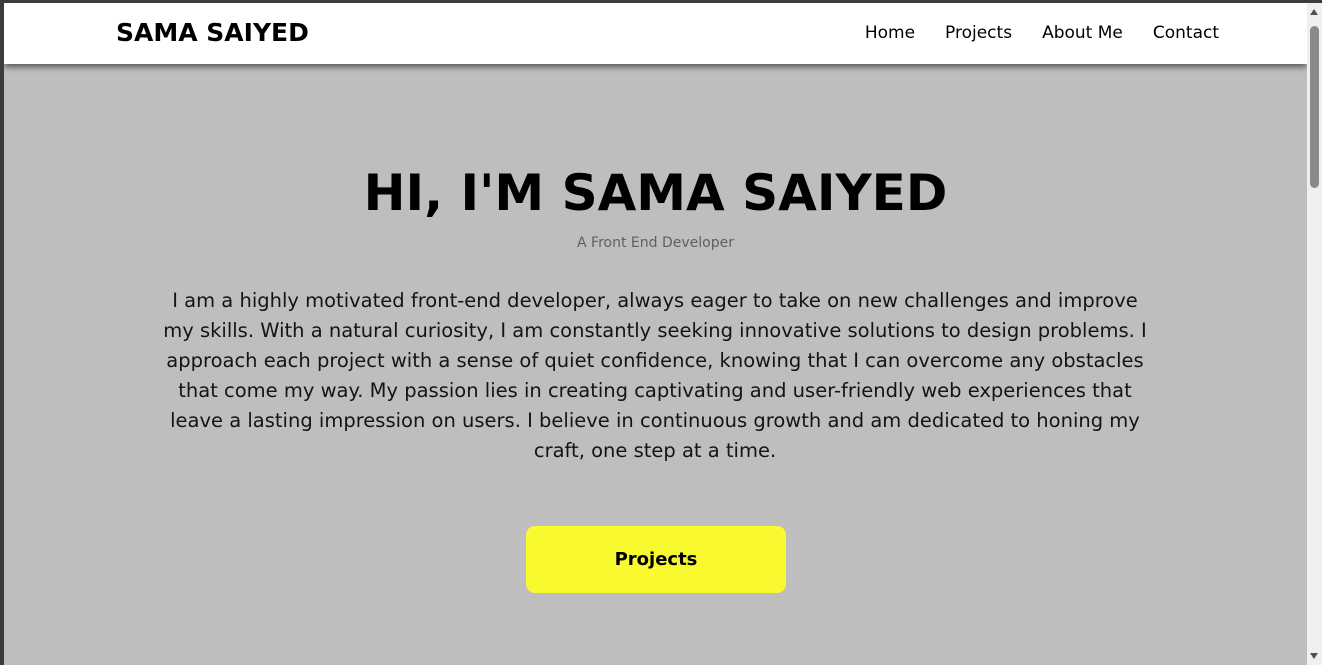  I want to click on projects-button: Projects, so click(656, 559).